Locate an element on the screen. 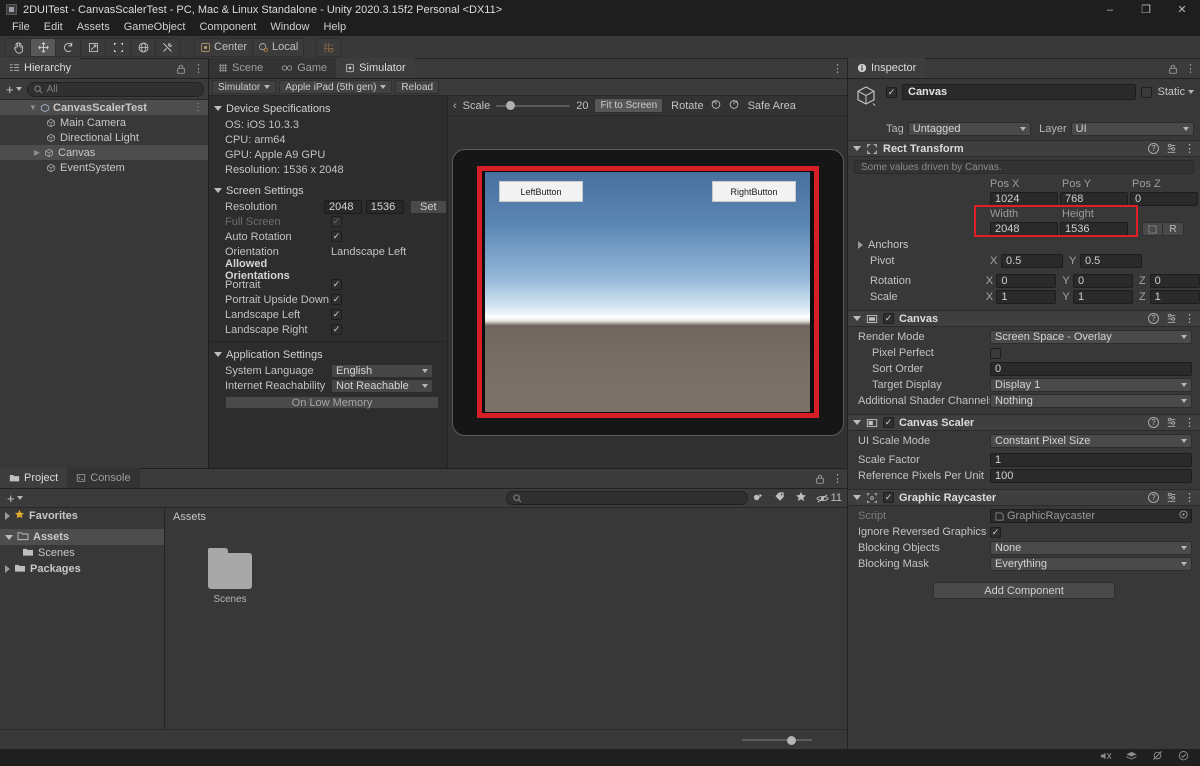 The image size is (1200, 766). tab-game: Game is located at coordinates (304, 68).